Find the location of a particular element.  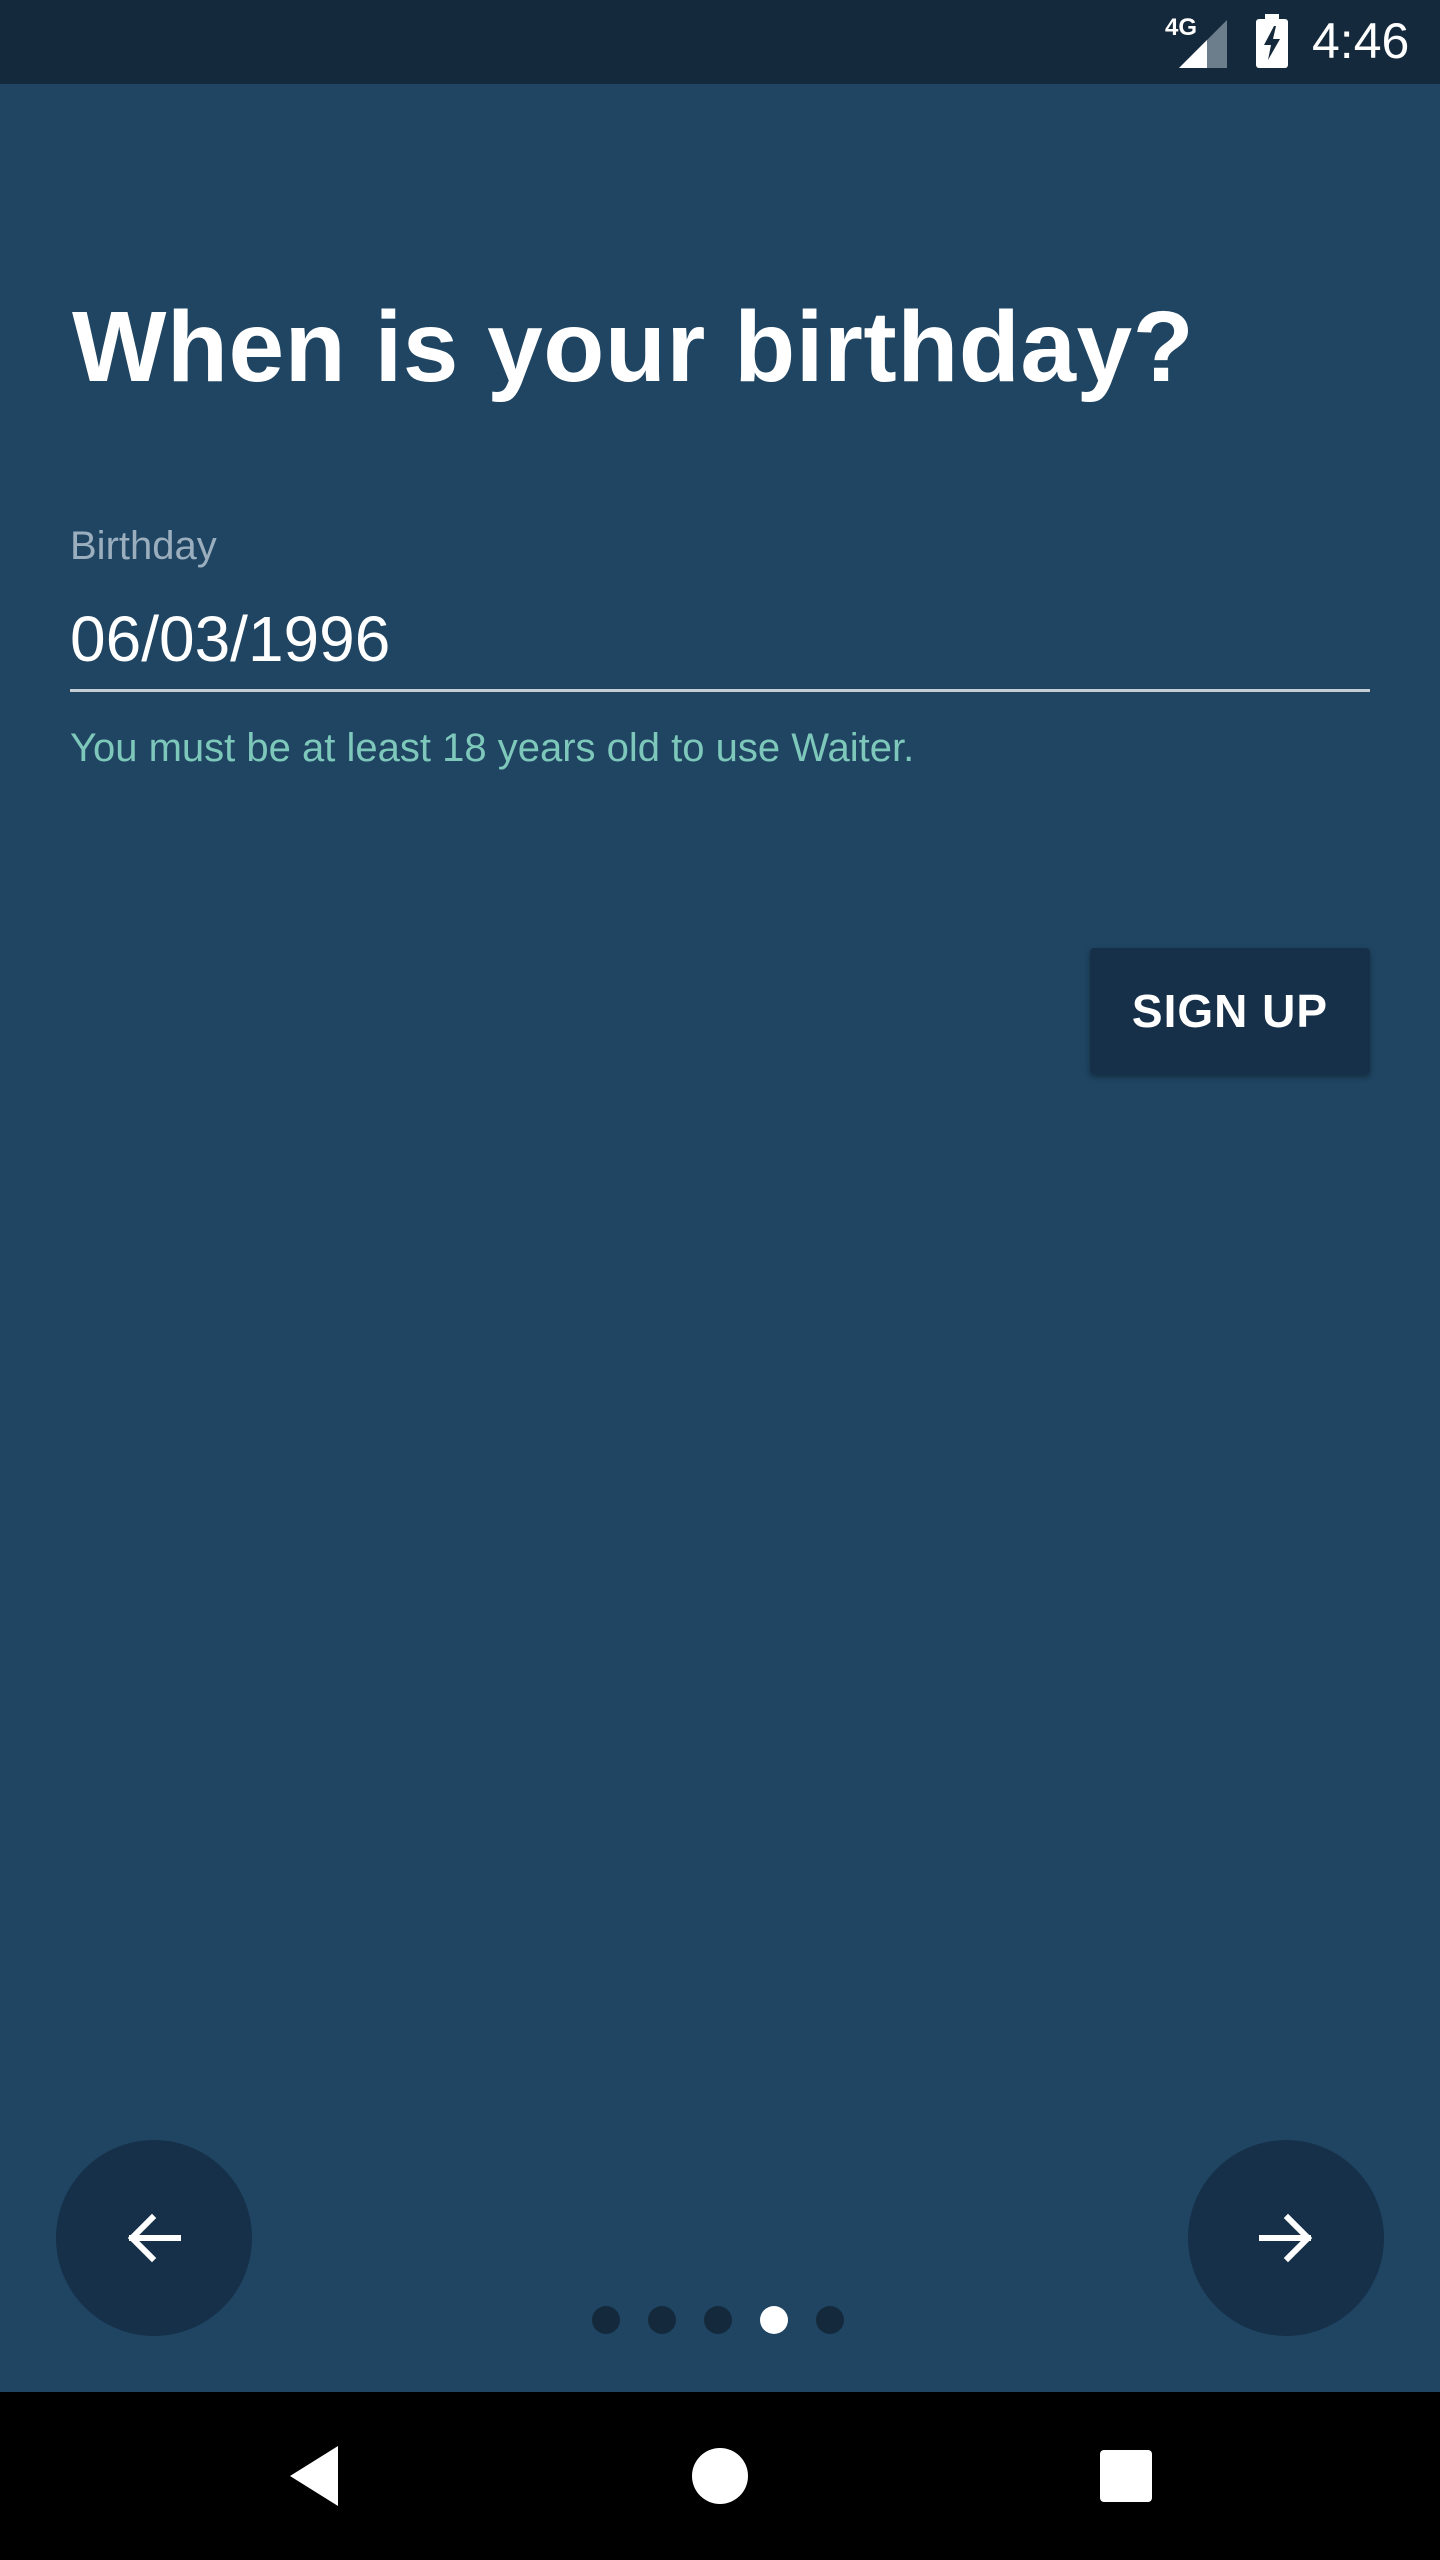

system-home-button is located at coordinates (720, 2476).